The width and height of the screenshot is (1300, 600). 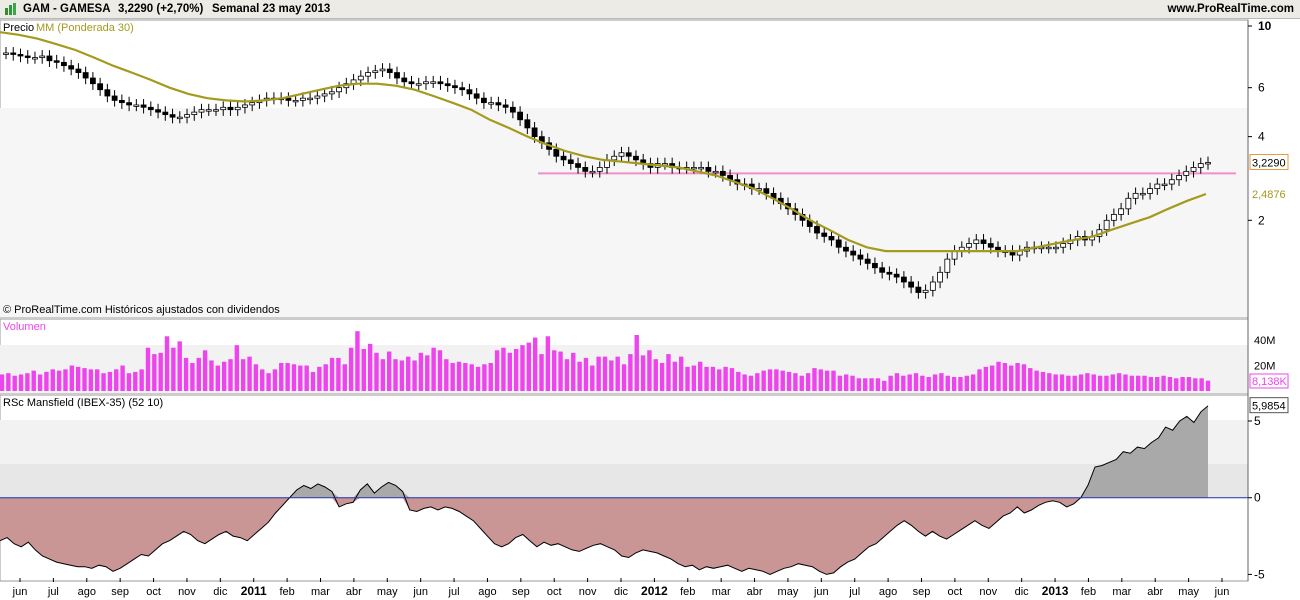 What do you see at coordinates (1230, 9) in the screenshot?
I see `site-link: www.ProRealTime.com` at bounding box center [1230, 9].